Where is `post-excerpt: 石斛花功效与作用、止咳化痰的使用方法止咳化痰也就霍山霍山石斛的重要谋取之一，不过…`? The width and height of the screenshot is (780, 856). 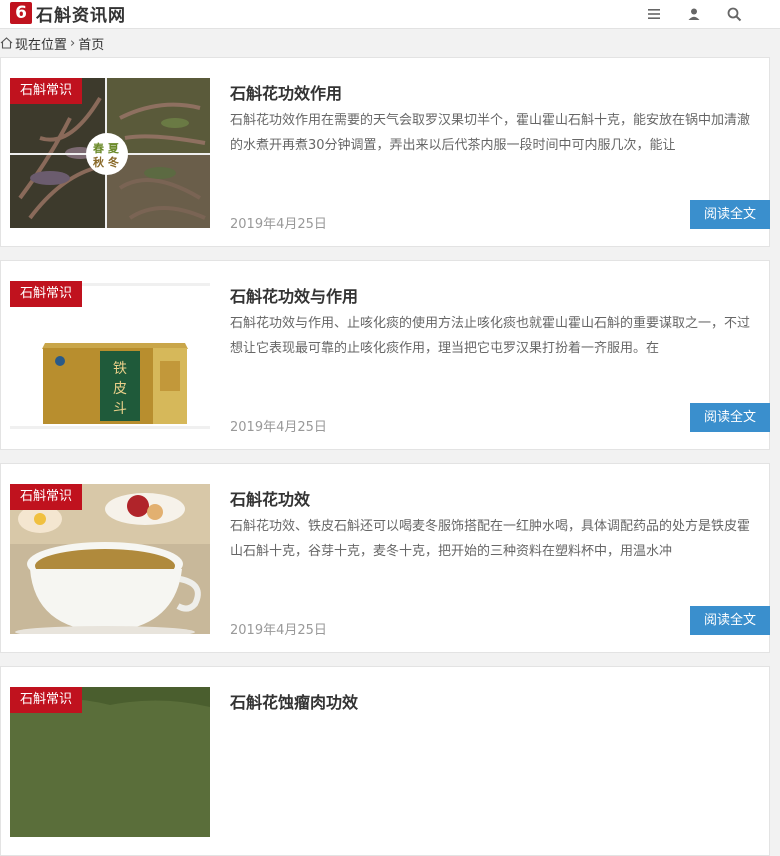
post-excerpt: 石斛花功效与作用、止咳化痰的使用方法止咳化痰也就霍山霍山石斛的重要谋取之一，不过… is located at coordinates (490, 336).